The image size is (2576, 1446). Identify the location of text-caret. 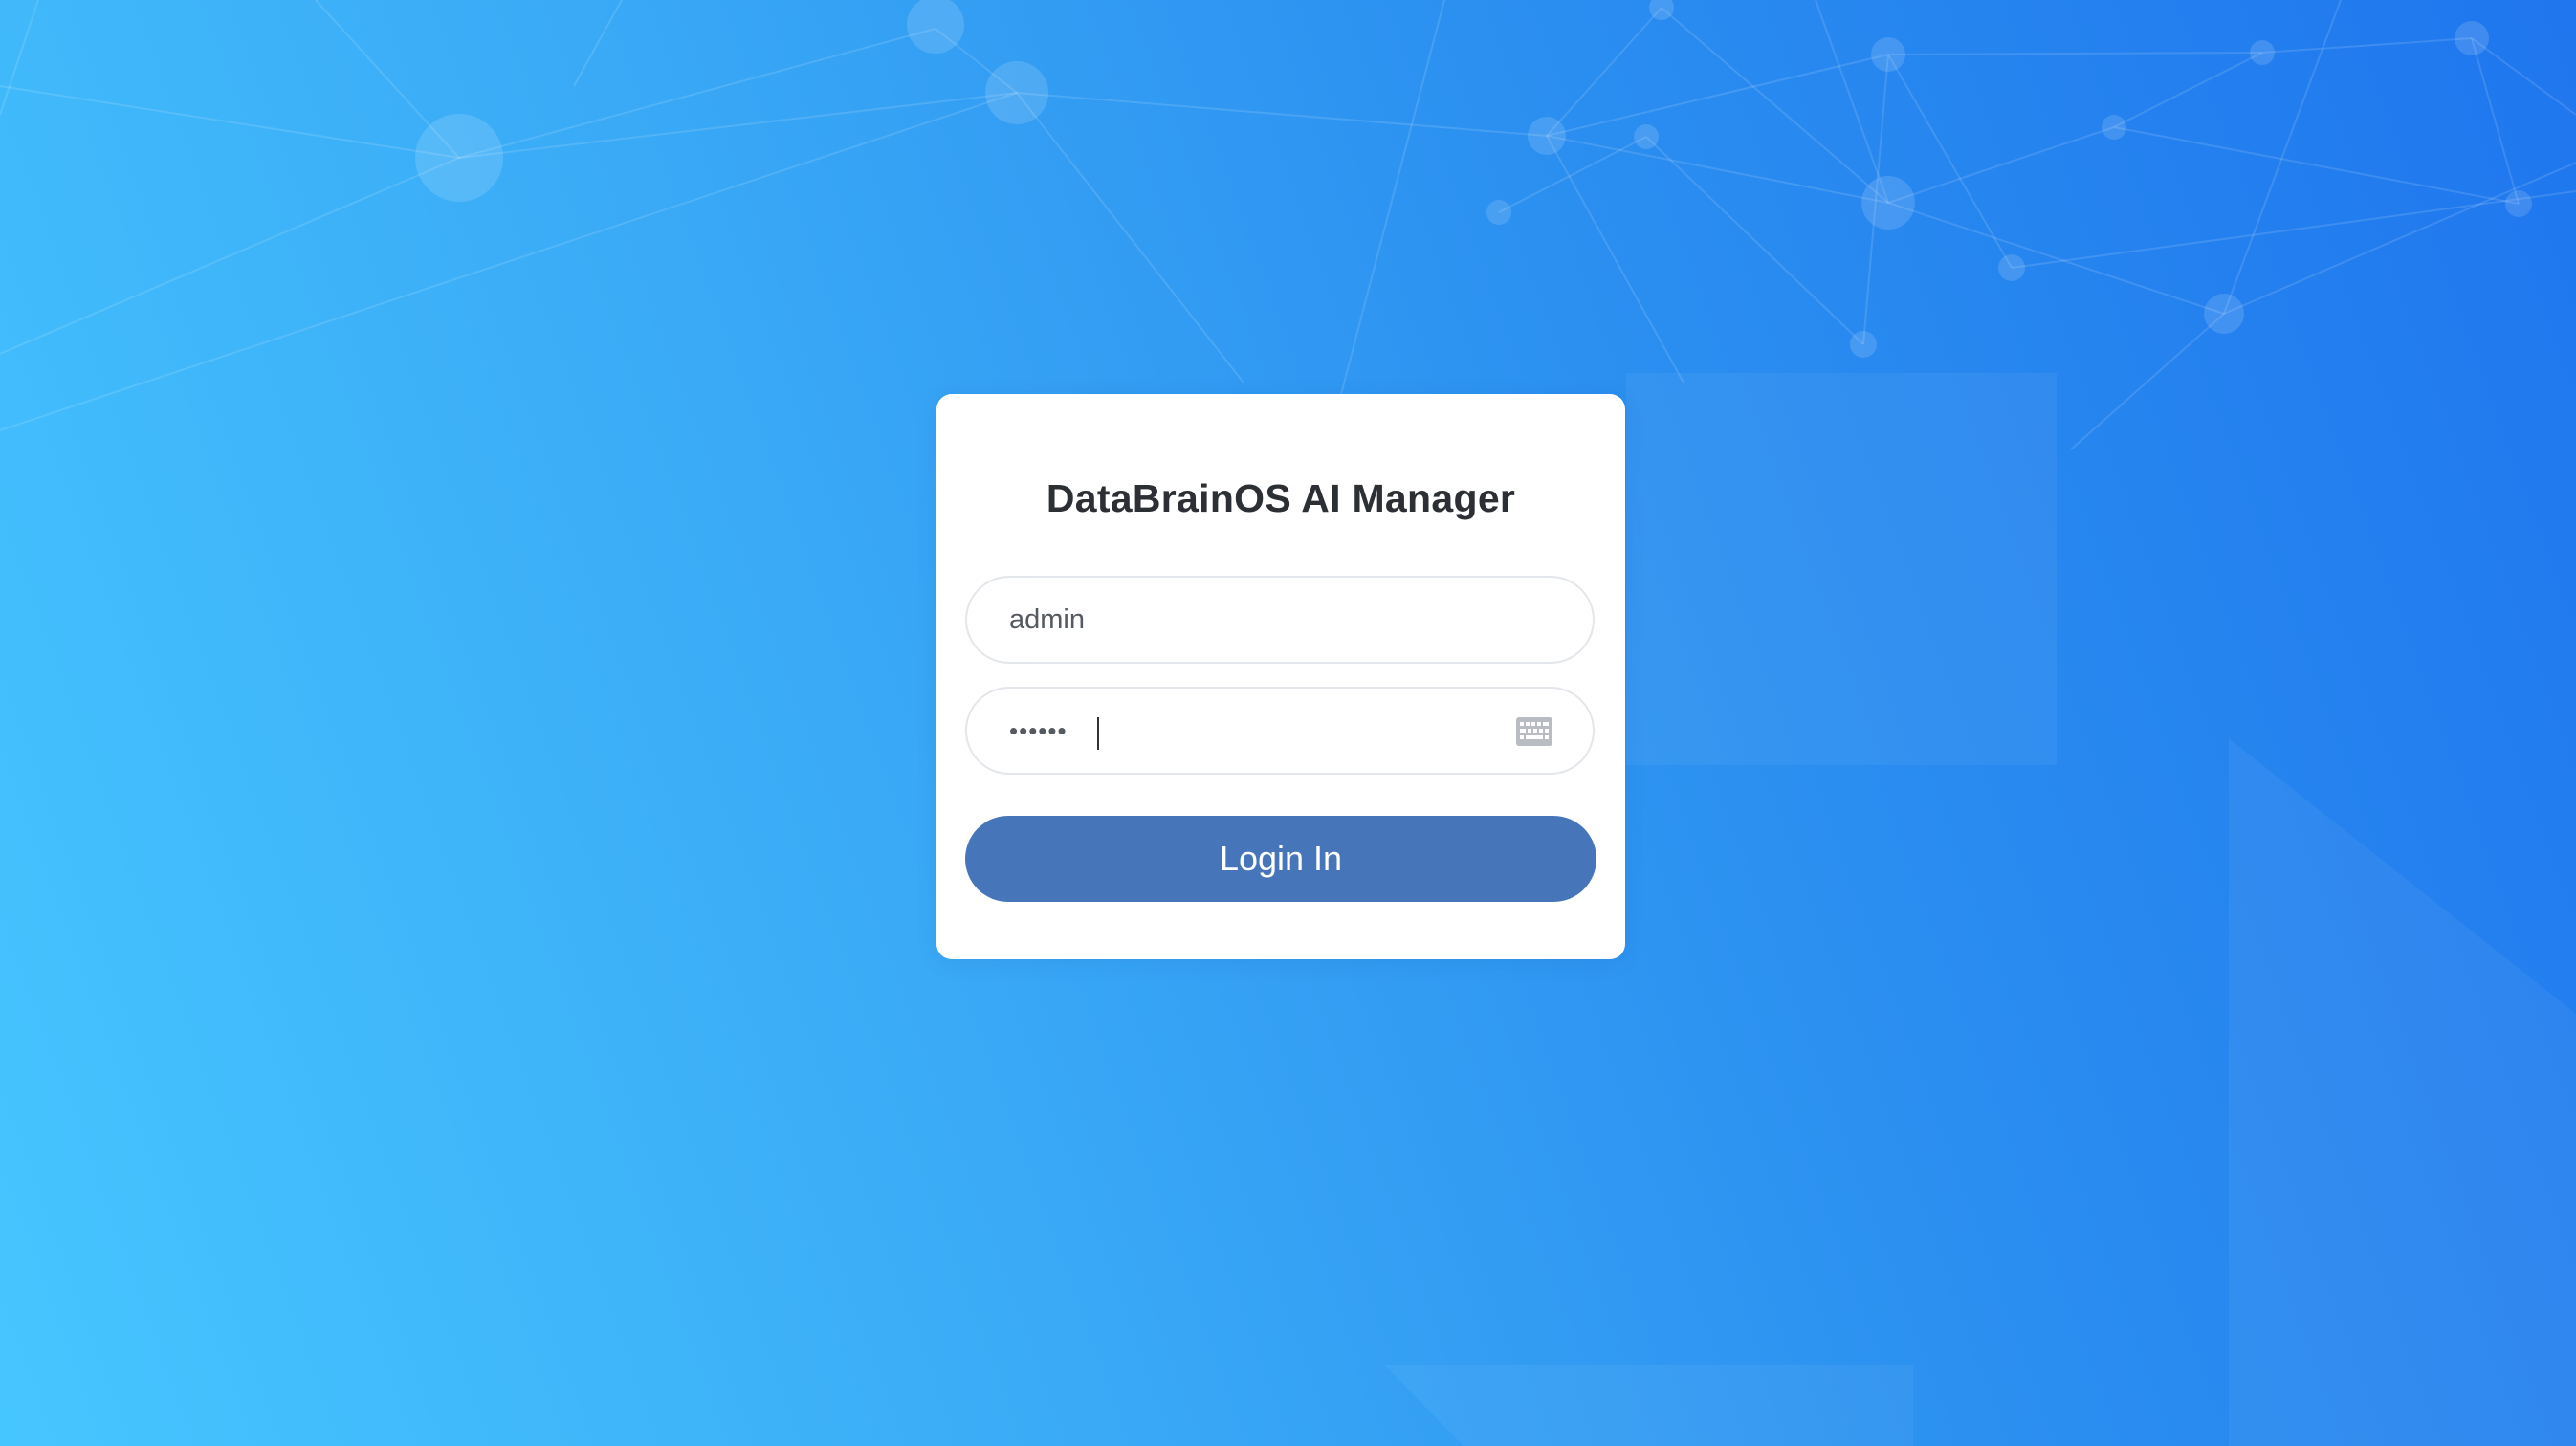
(1098, 734).